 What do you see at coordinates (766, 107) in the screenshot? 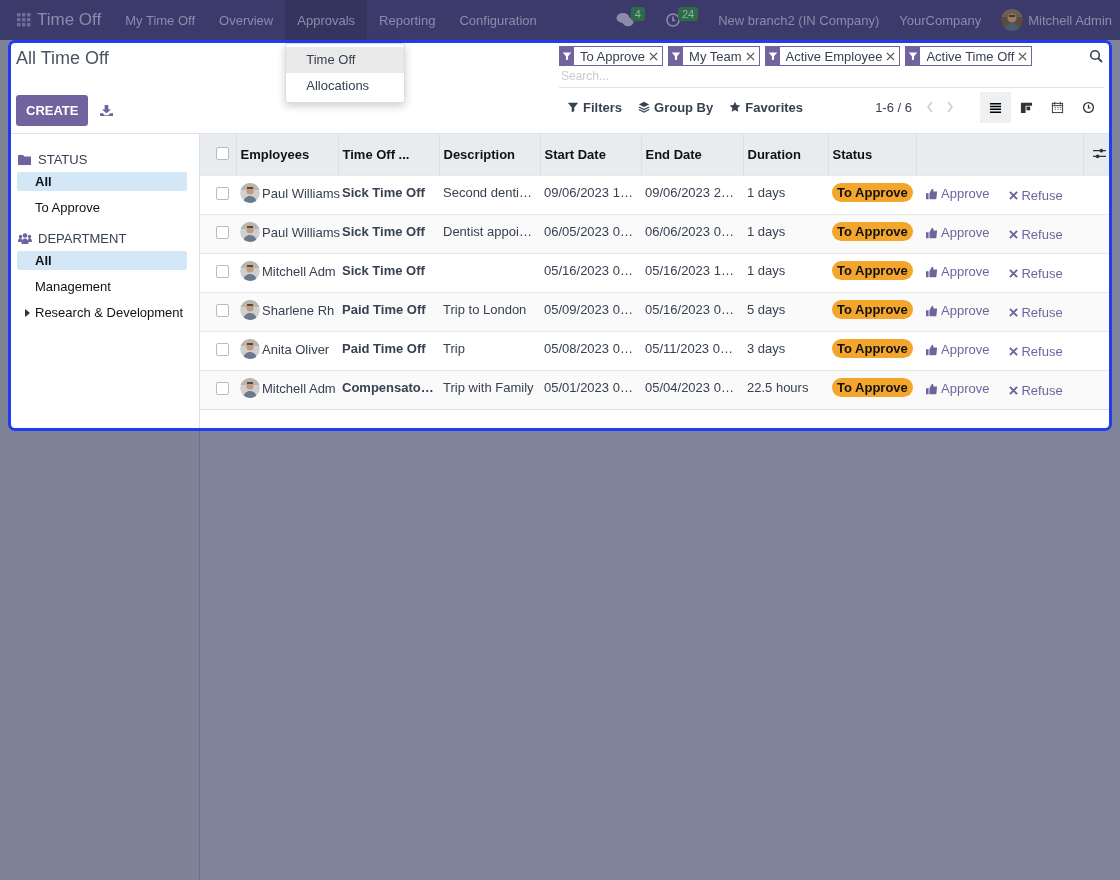
I see `favorites-button: Favorites` at bounding box center [766, 107].